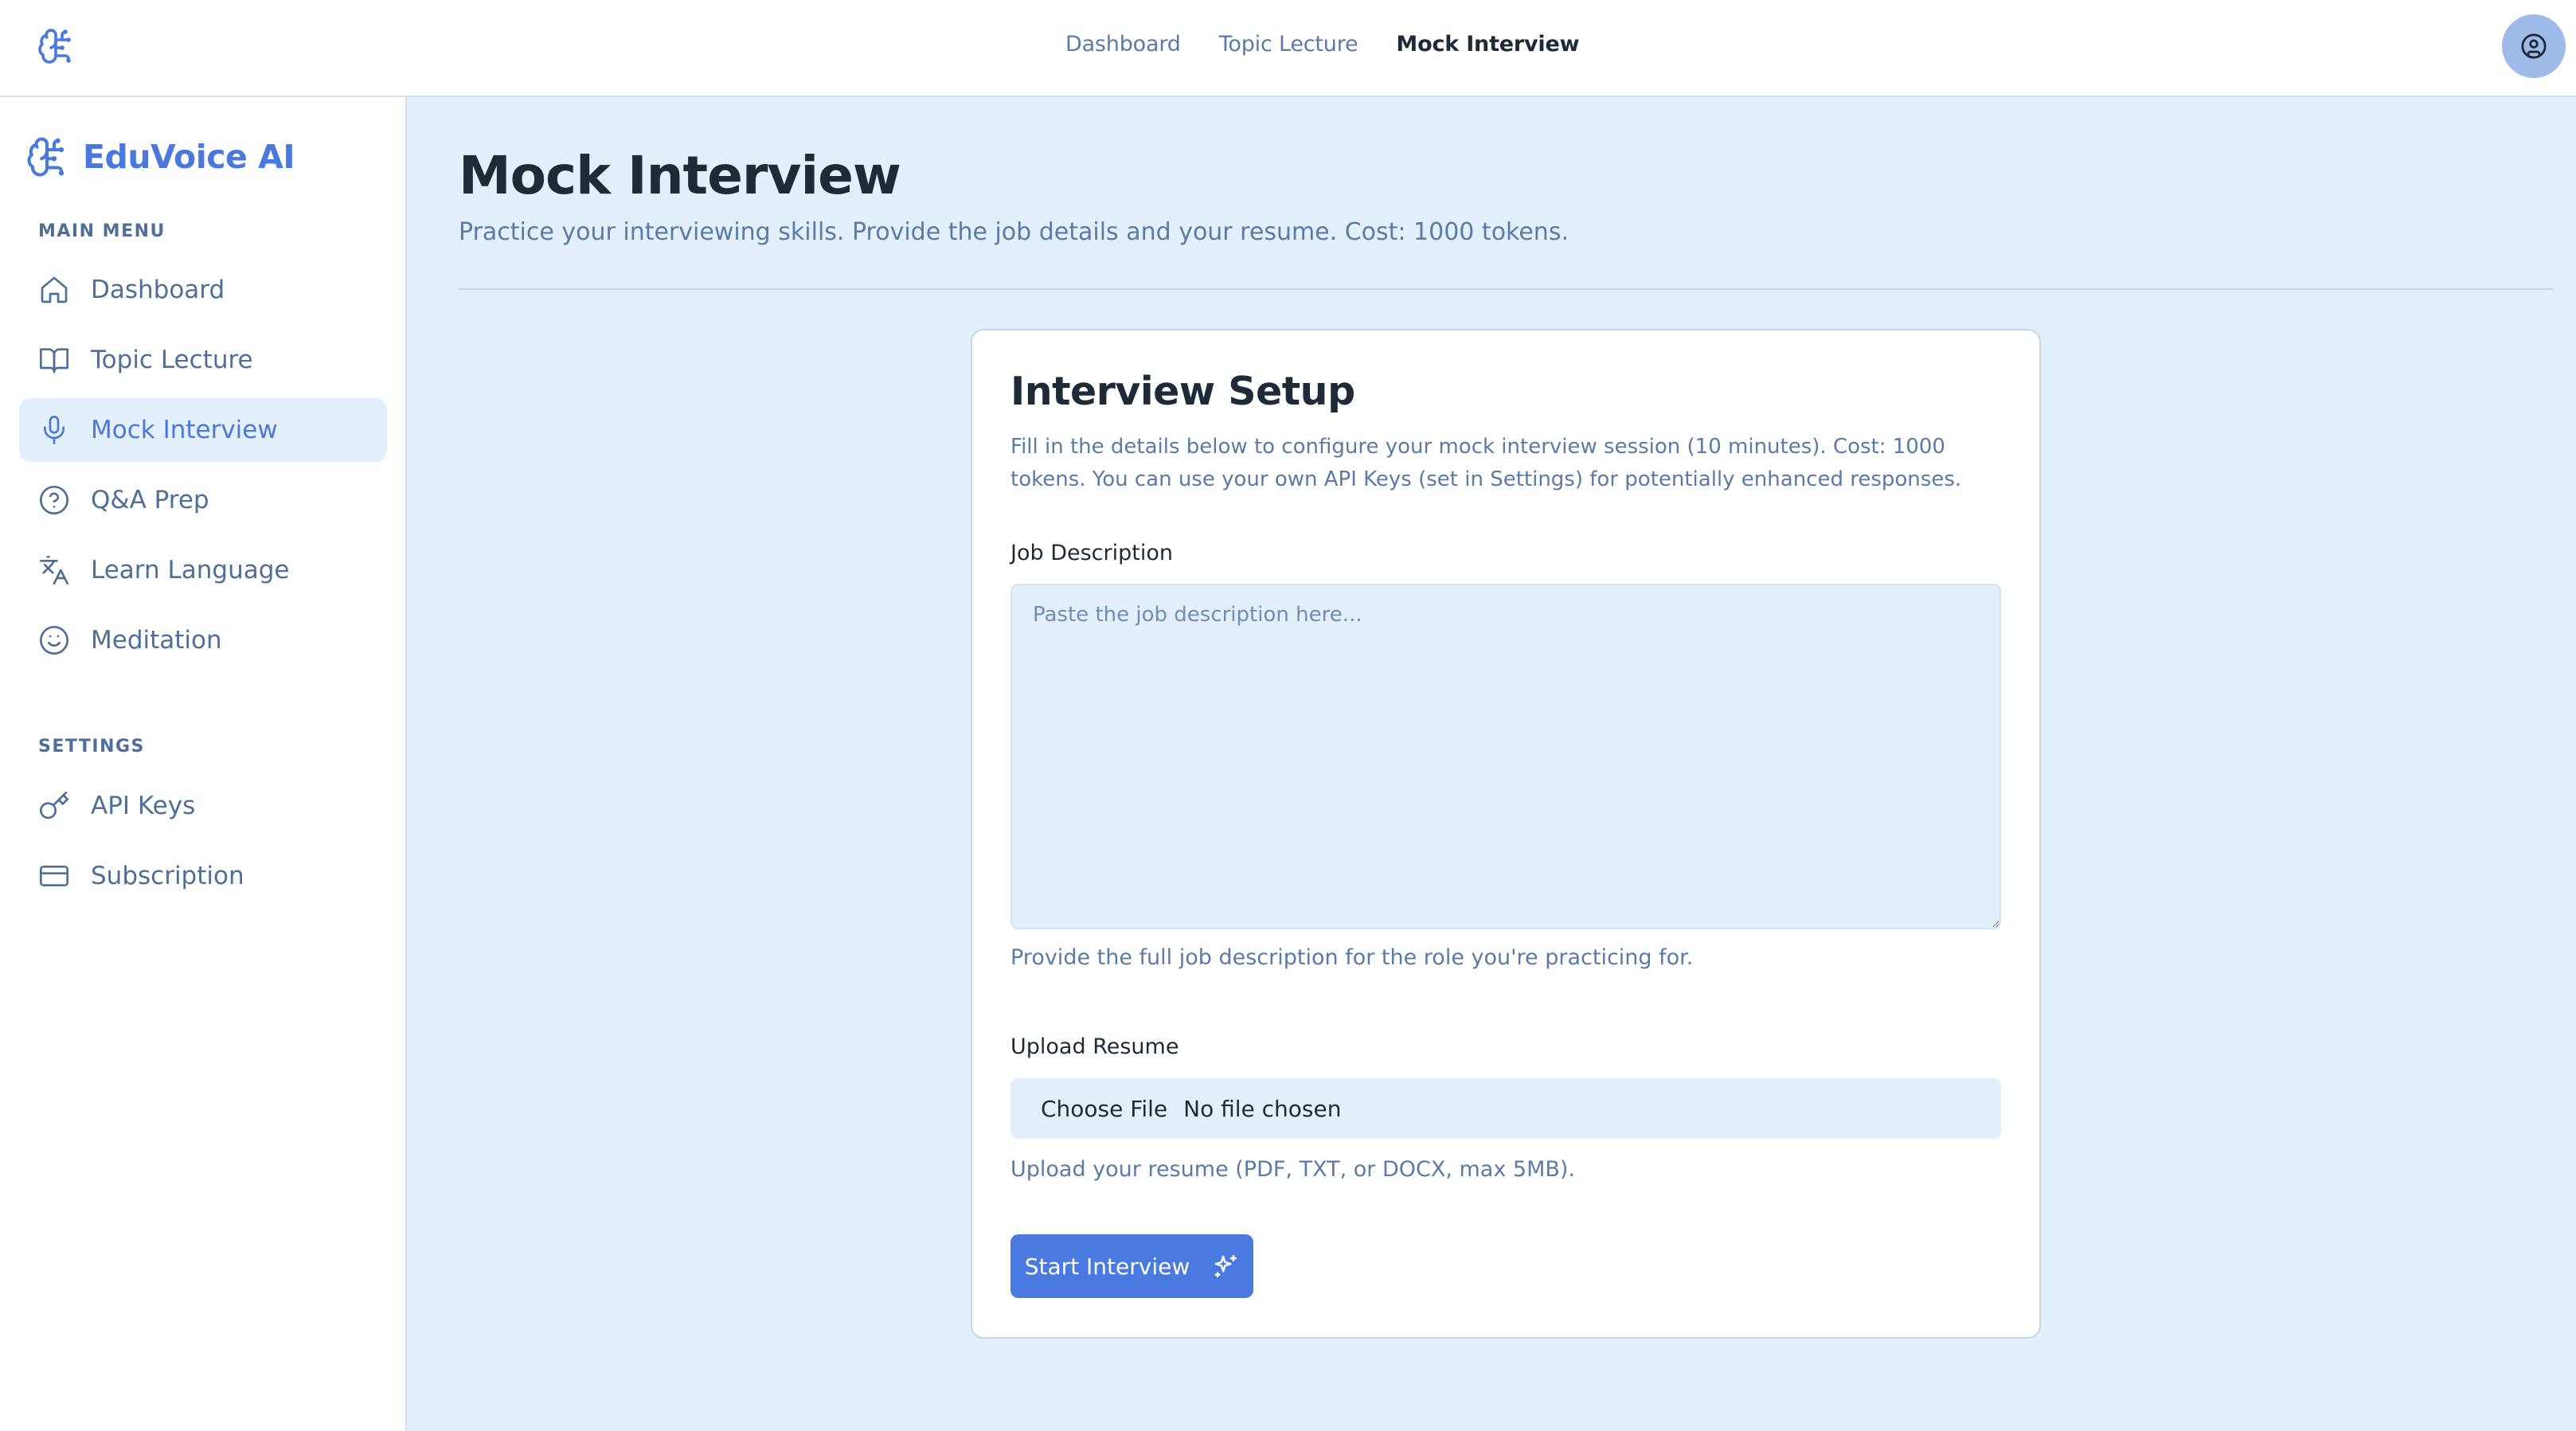 Image resolution: width=2576 pixels, height=1431 pixels. Describe the element at coordinates (1487, 44) in the screenshot. I see `topnav-mock-interview-link: Mock Interview` at that location.